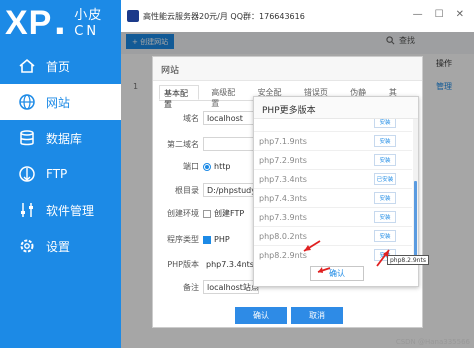  I want to click on http-radio-label: http, so click(222, 166).